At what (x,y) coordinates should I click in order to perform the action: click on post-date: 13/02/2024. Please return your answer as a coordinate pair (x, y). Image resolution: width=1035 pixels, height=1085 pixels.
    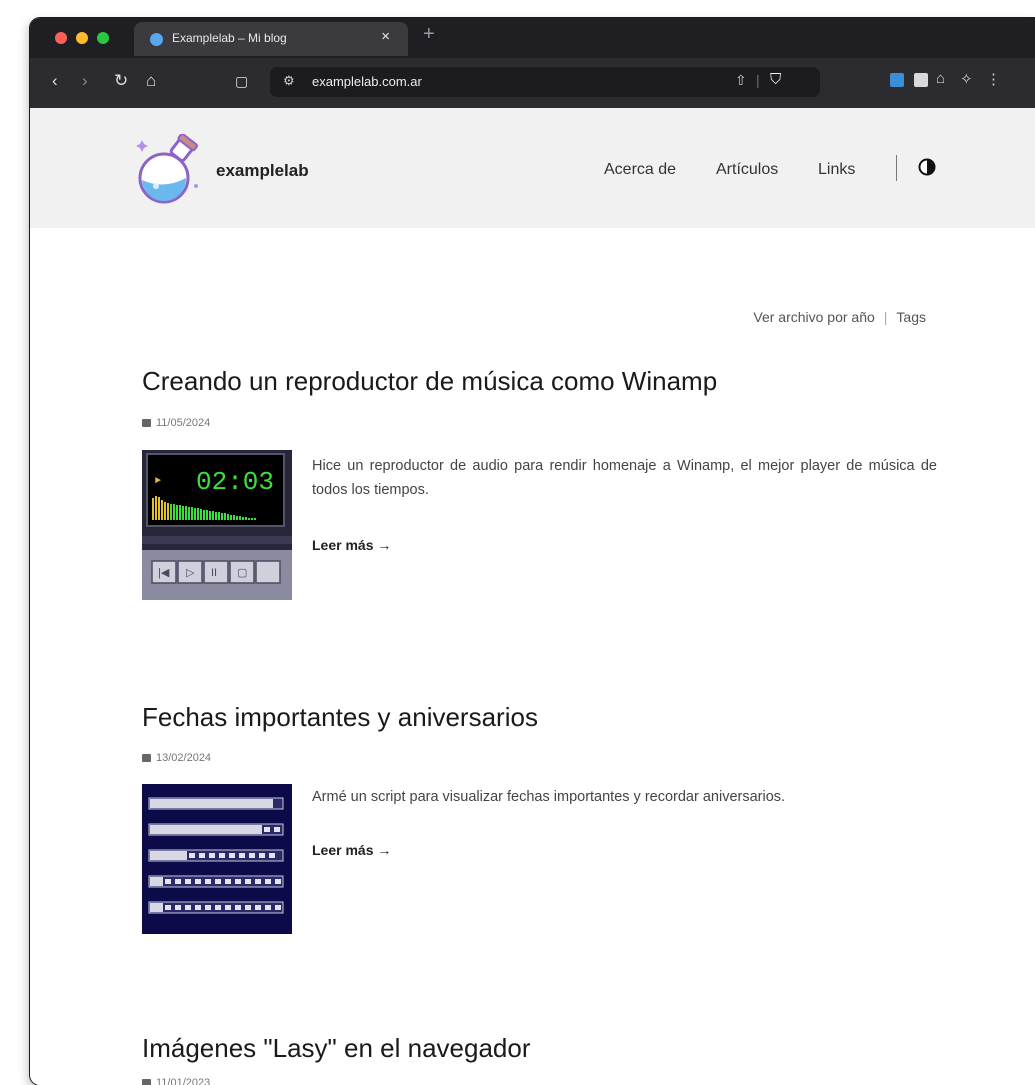
    Looking at the image, I should click on (176, 758).